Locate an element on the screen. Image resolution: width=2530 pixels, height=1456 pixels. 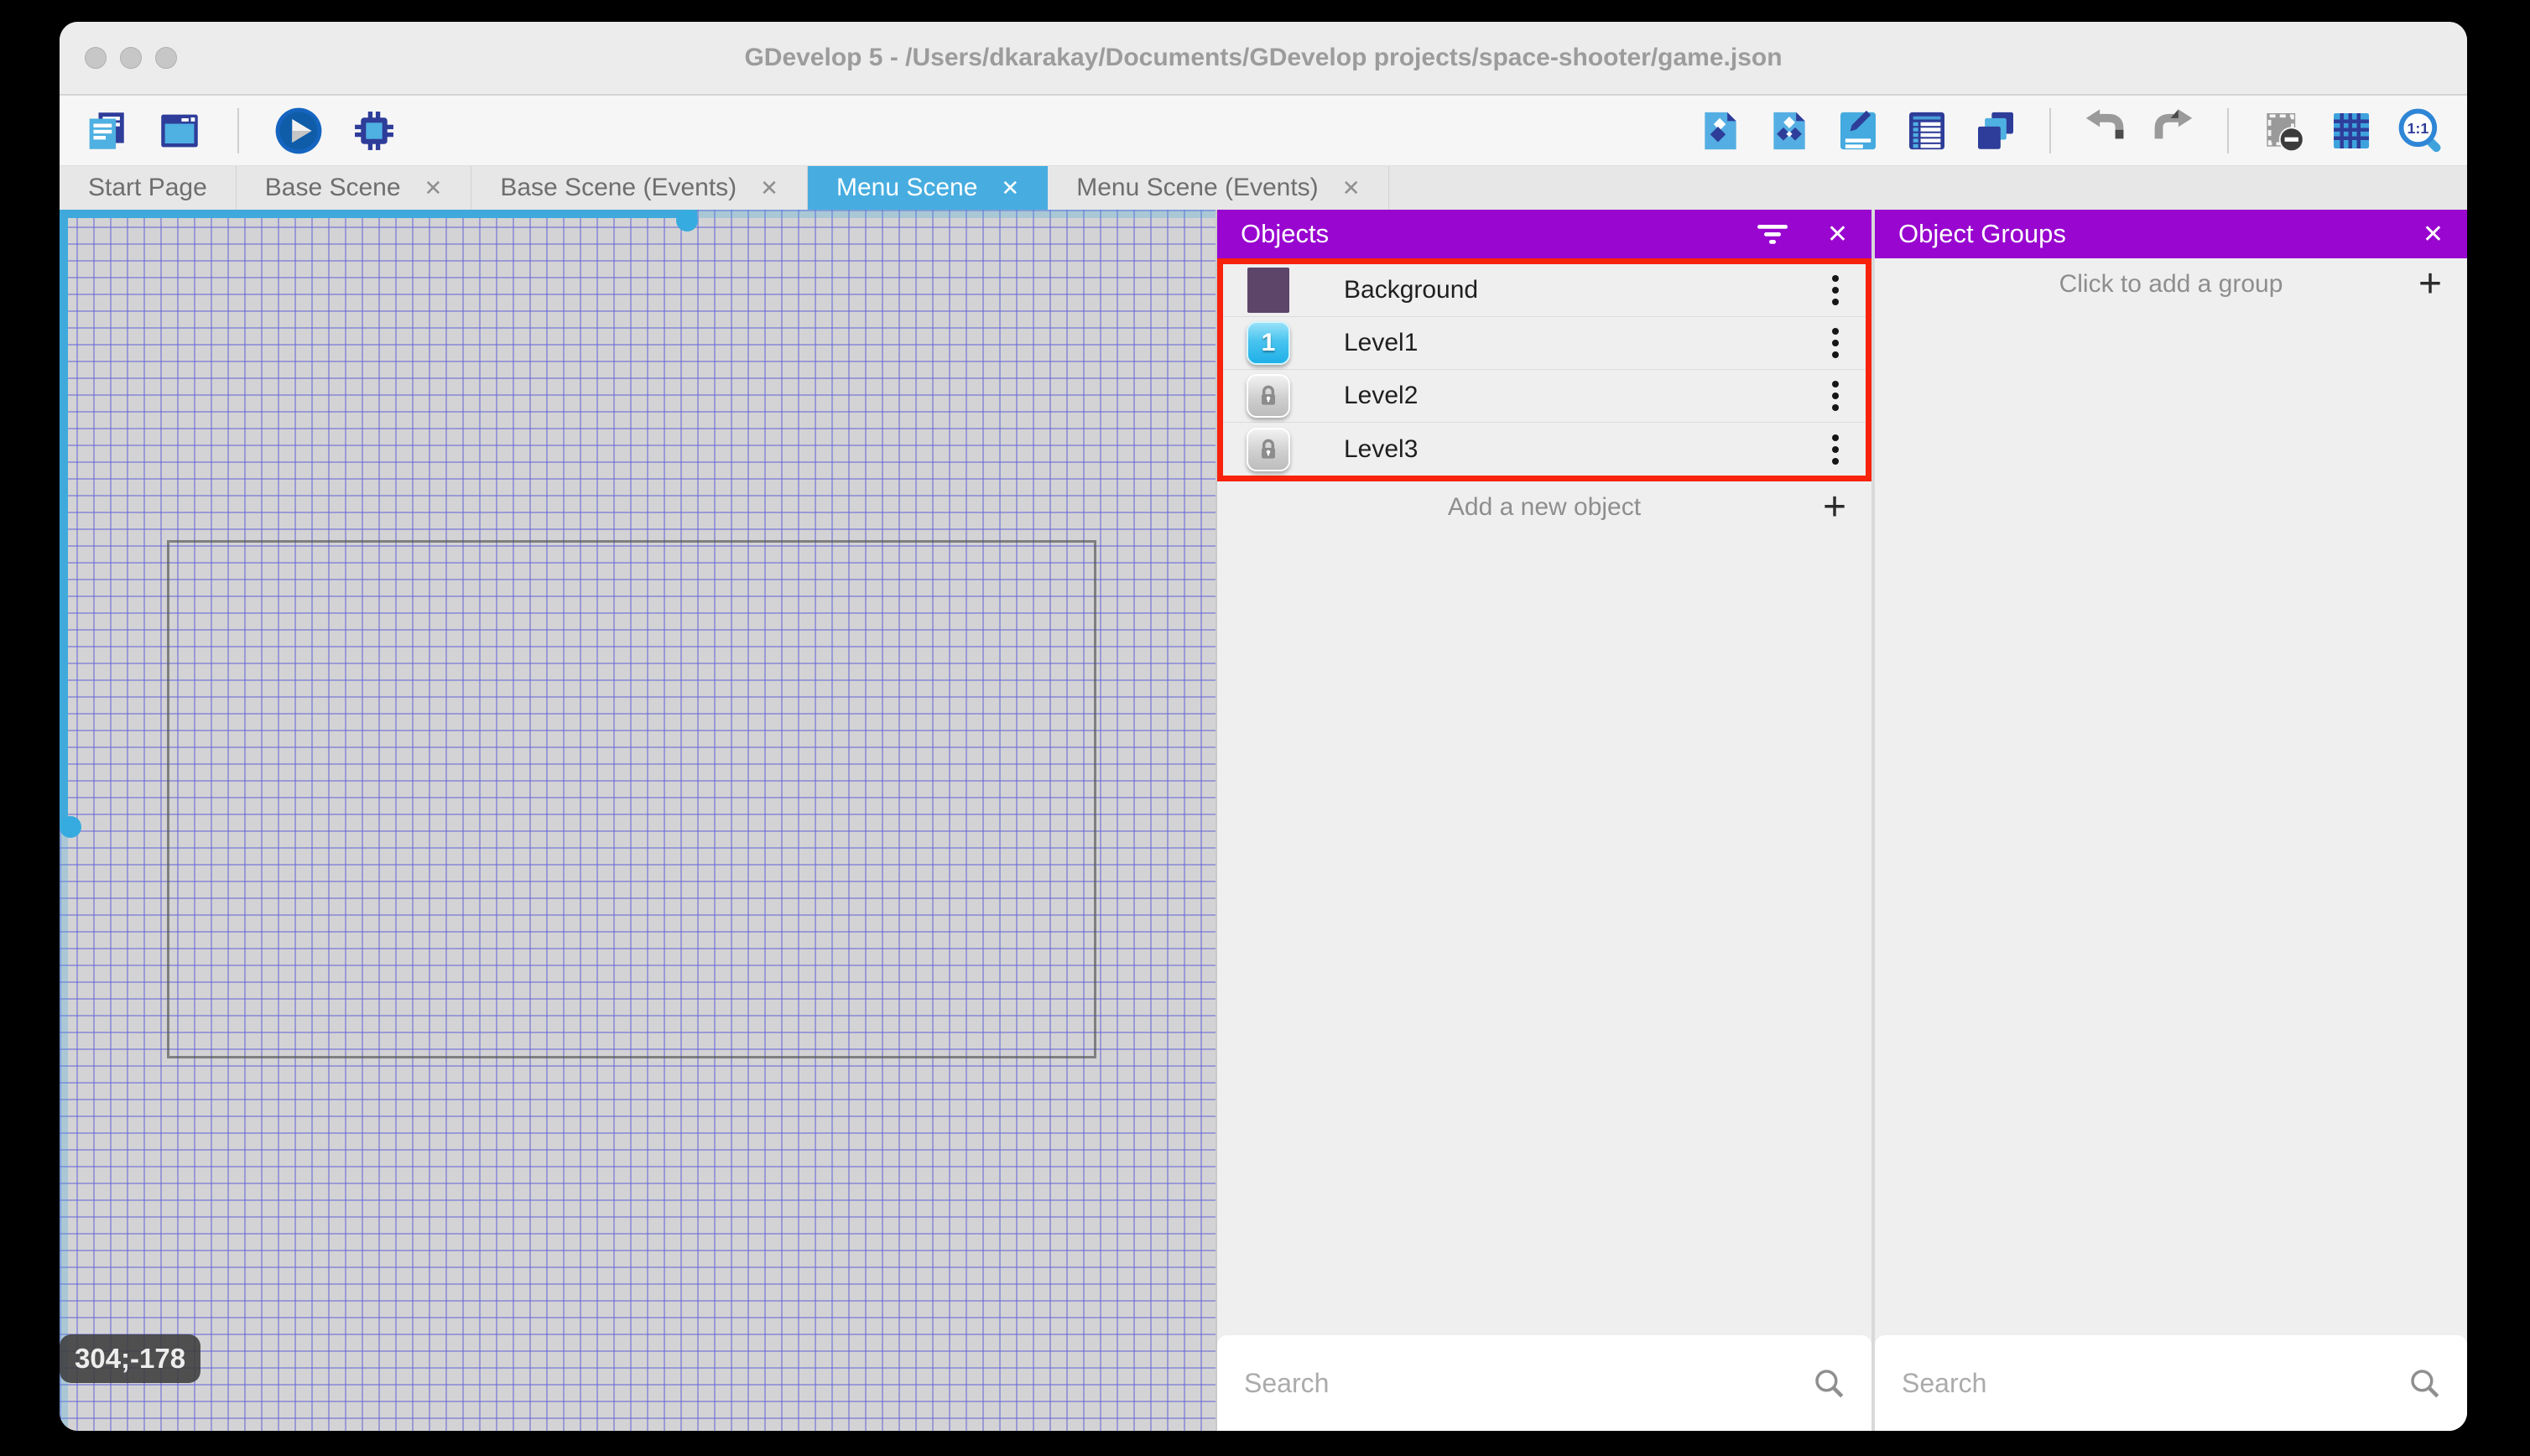
horizontal-scrollbar-fill is located at coordinates (378, 214).